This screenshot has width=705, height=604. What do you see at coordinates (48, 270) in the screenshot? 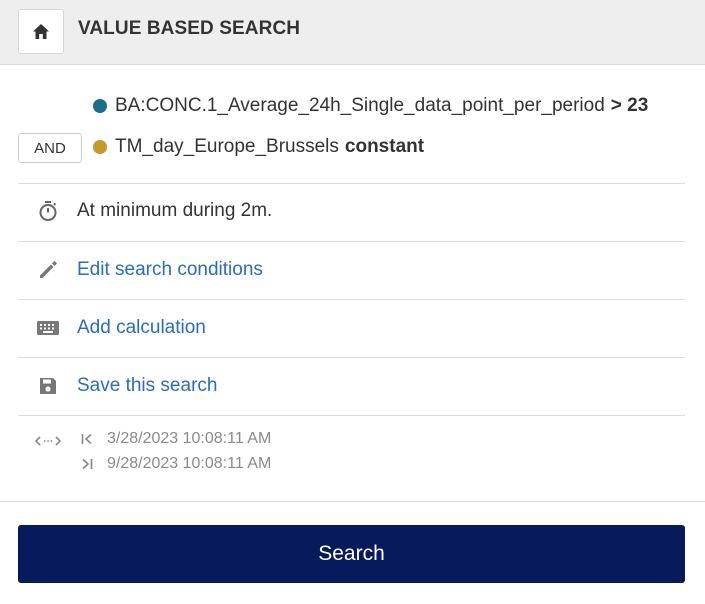
I see `pencil-icon` at bounding box center [48, 270].